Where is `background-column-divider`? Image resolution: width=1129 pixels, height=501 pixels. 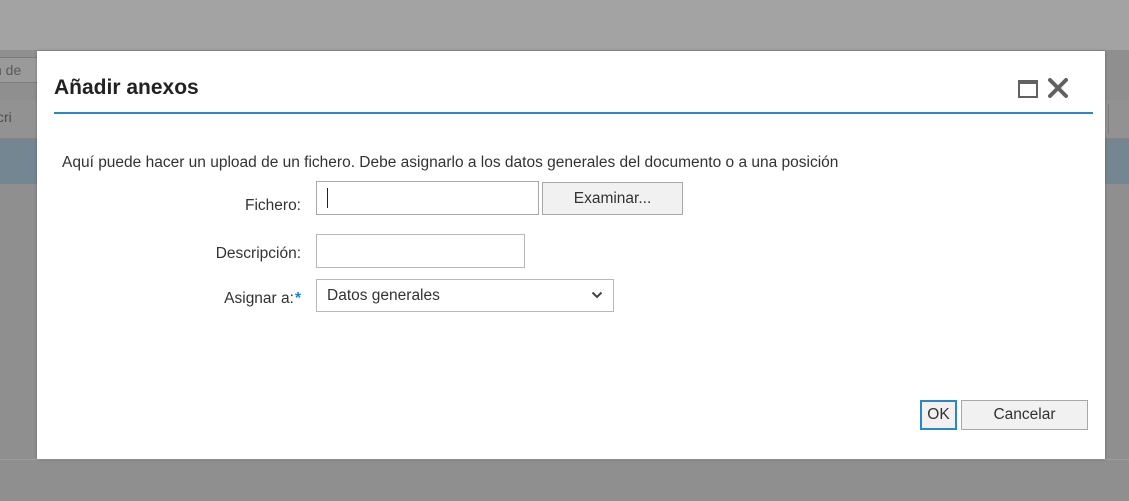
background-column-divider is located at coordinates (1108, 119).